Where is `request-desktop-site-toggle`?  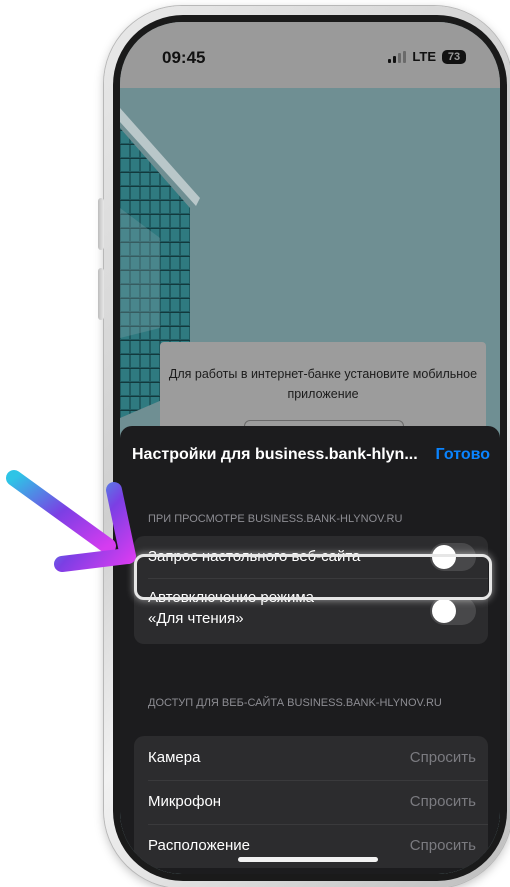 request-desktop-site-toggle is located at coordinates (453, 557).